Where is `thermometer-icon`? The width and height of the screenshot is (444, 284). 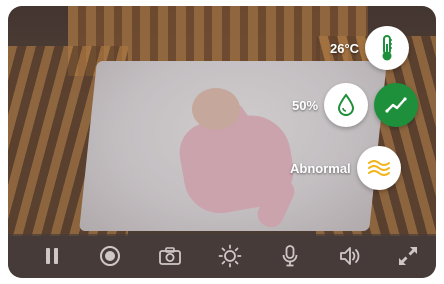 thermometer-icon is located at coordinates (387, 48).